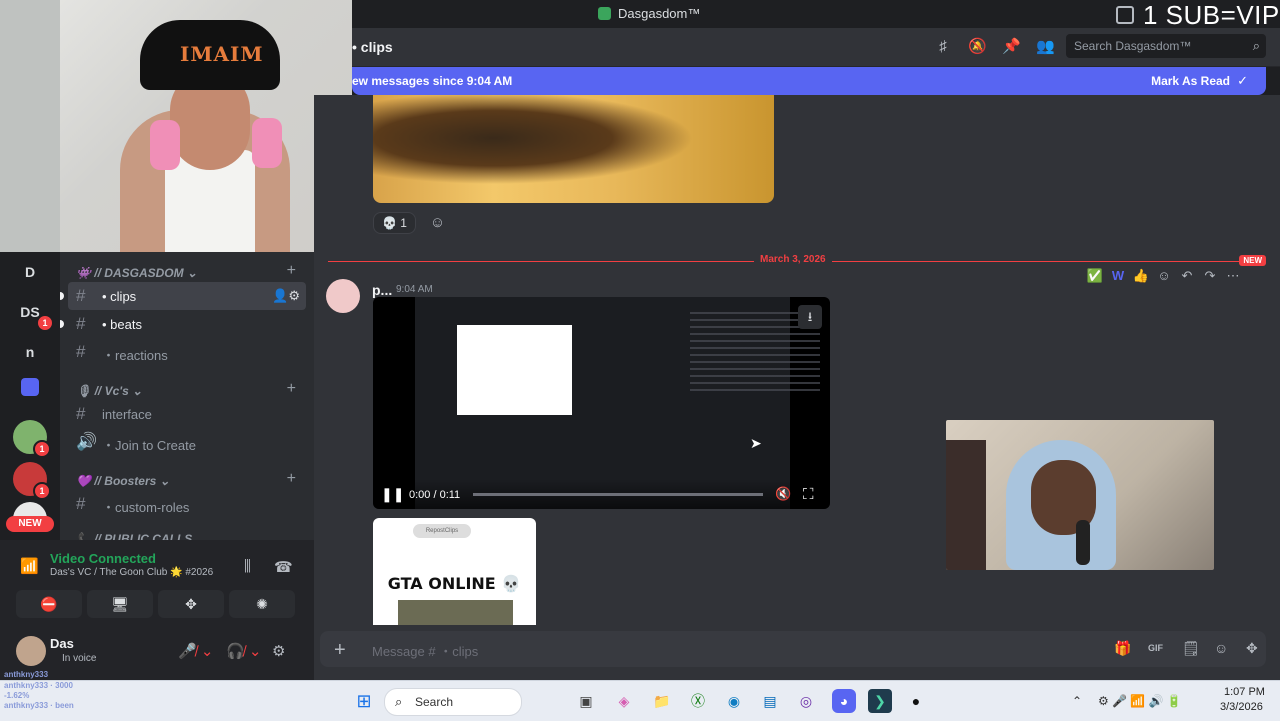 The image size is (1280, 721). I want to click on category-public-calls: 📞 // PUBLIC CALLS, so click(134, 536).